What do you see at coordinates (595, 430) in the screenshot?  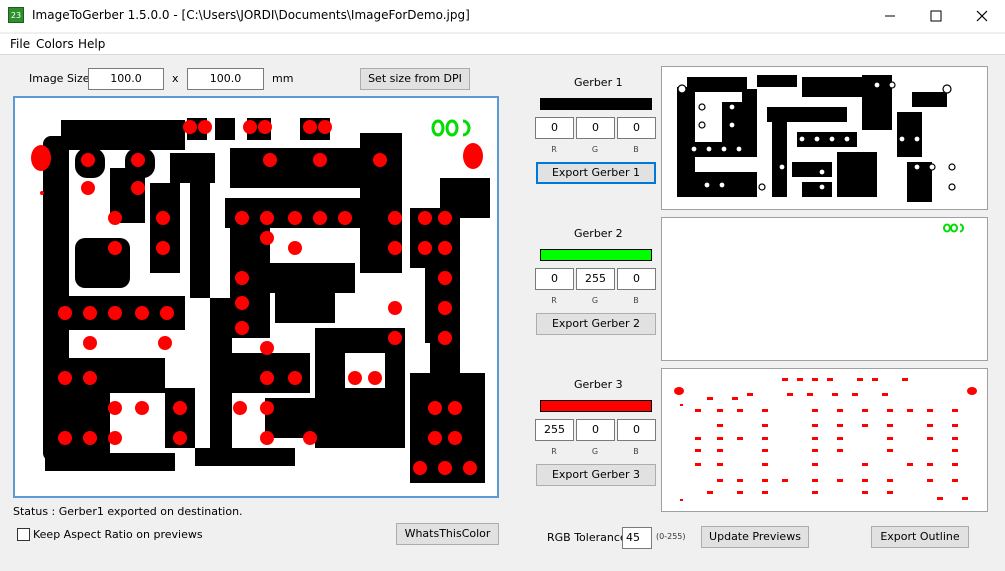 I see `gerber3-g-input: 0` at bounding box center [595, 430].